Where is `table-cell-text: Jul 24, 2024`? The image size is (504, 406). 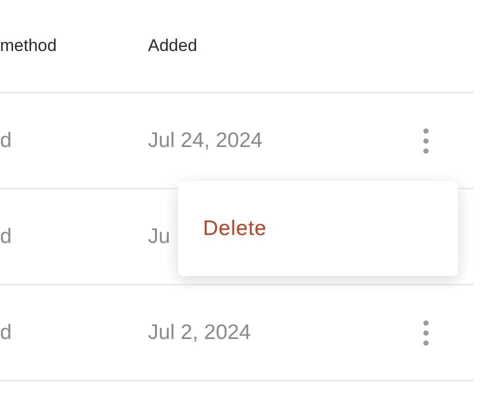
table-cell-text: Jul 24, 2024 is located at coordinates (205, 141).